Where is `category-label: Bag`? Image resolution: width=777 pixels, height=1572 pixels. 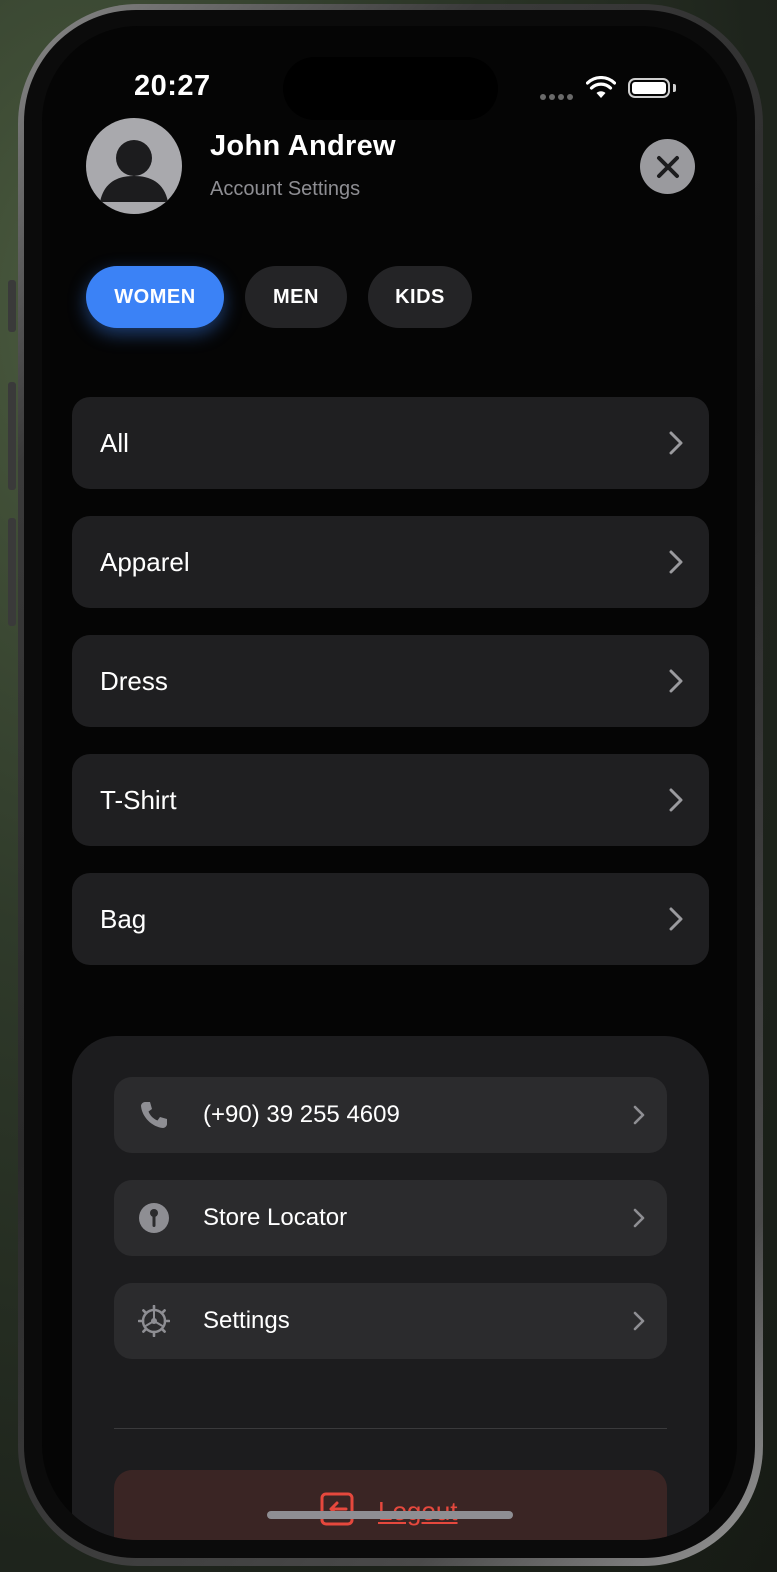
category-label: Bag is located at coordinates (123, 918).